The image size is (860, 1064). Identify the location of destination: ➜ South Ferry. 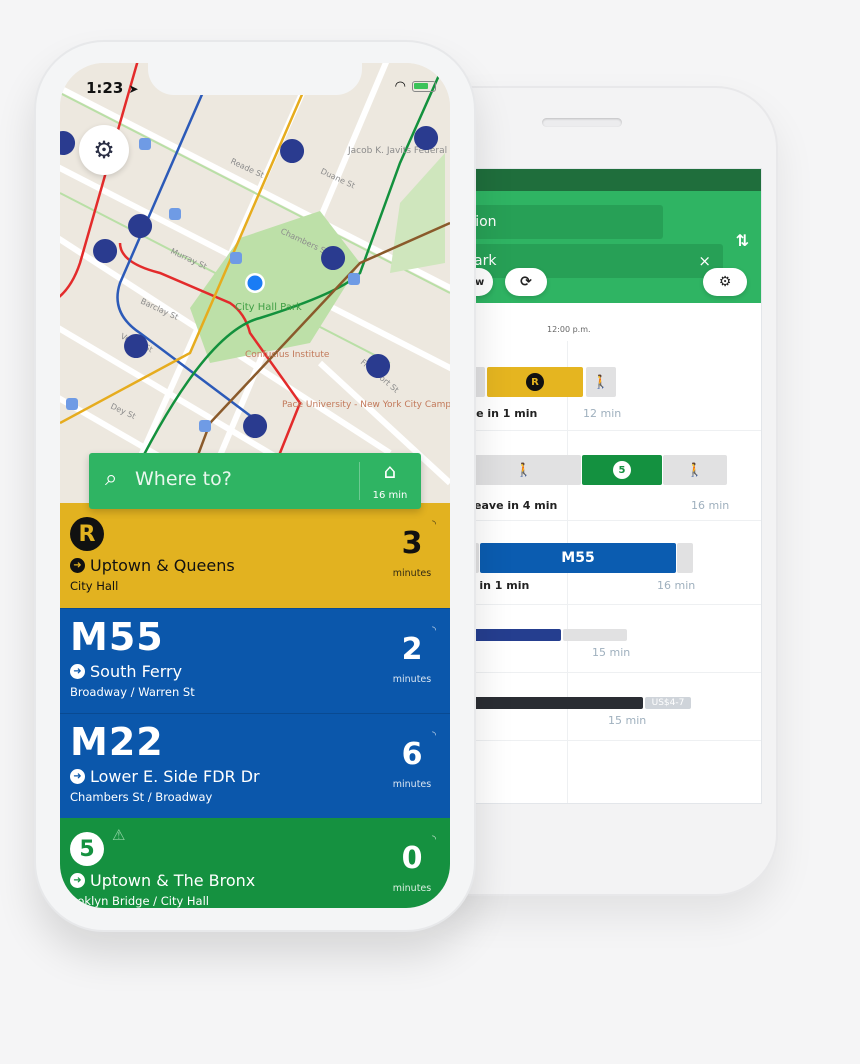
(126, 671).